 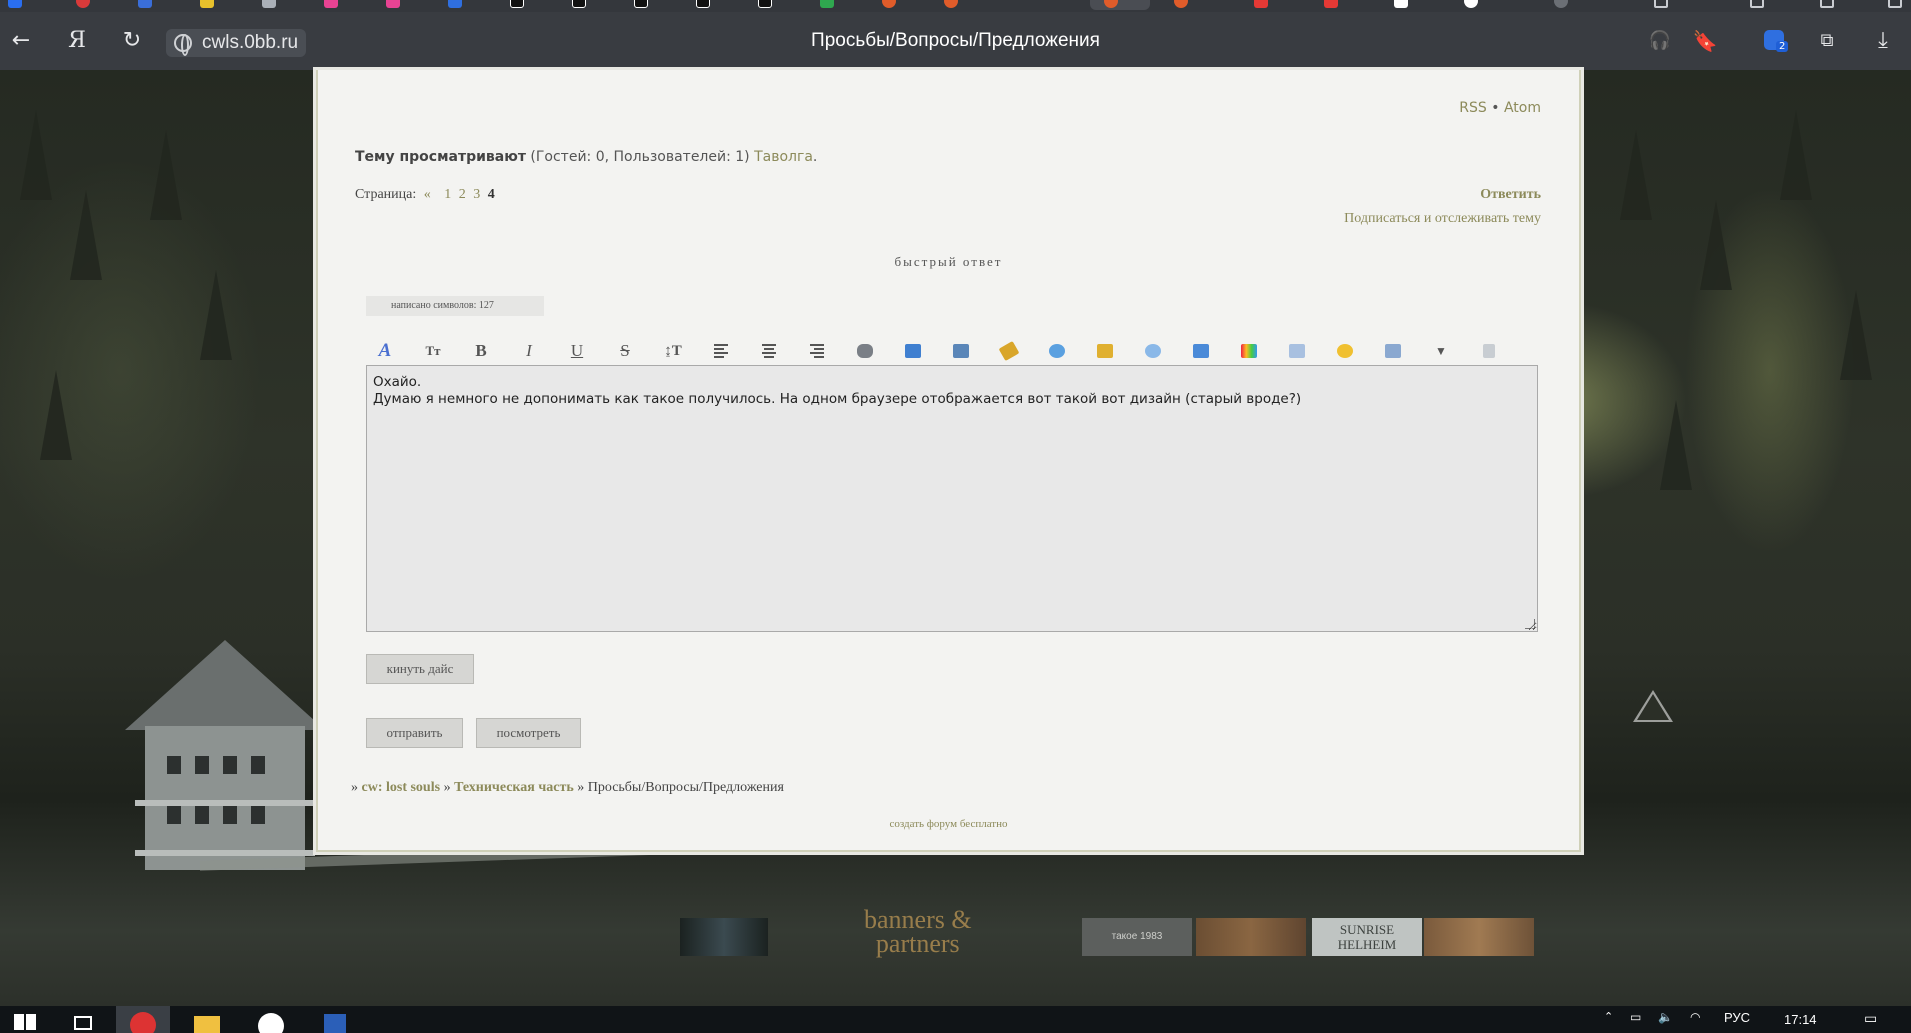 I want to click on viewer-user-link: Таволга, so click(x=783, y=157).